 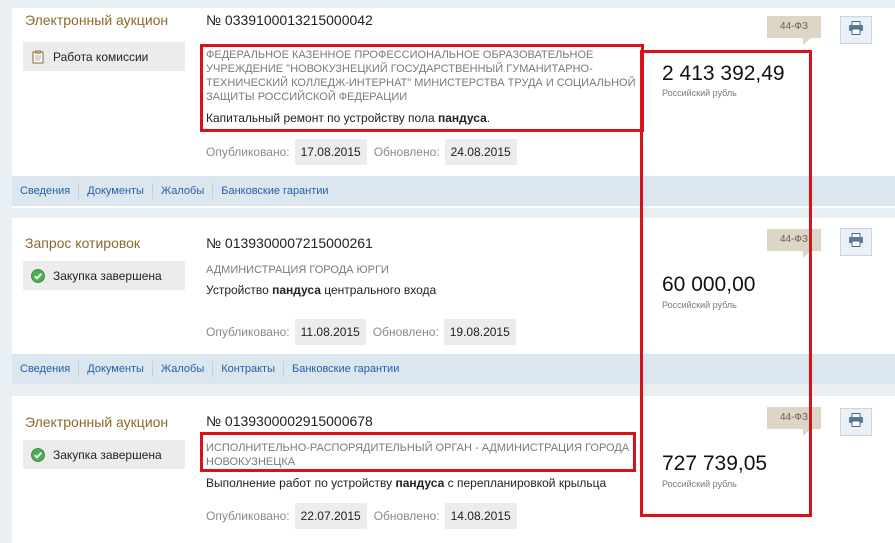 I want to click on status-label: Работа комиссии, so click(x=101, y=56).